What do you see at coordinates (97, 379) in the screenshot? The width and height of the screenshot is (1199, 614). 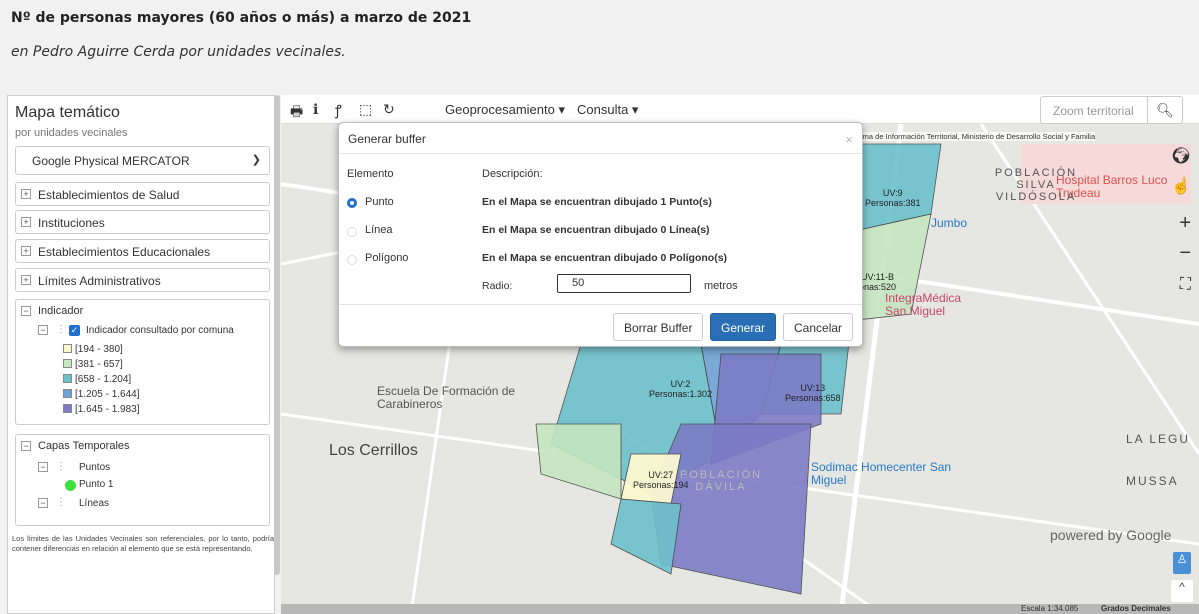 I see `legend-item: [658 - 1.204]` at bounding box center [97, 379].